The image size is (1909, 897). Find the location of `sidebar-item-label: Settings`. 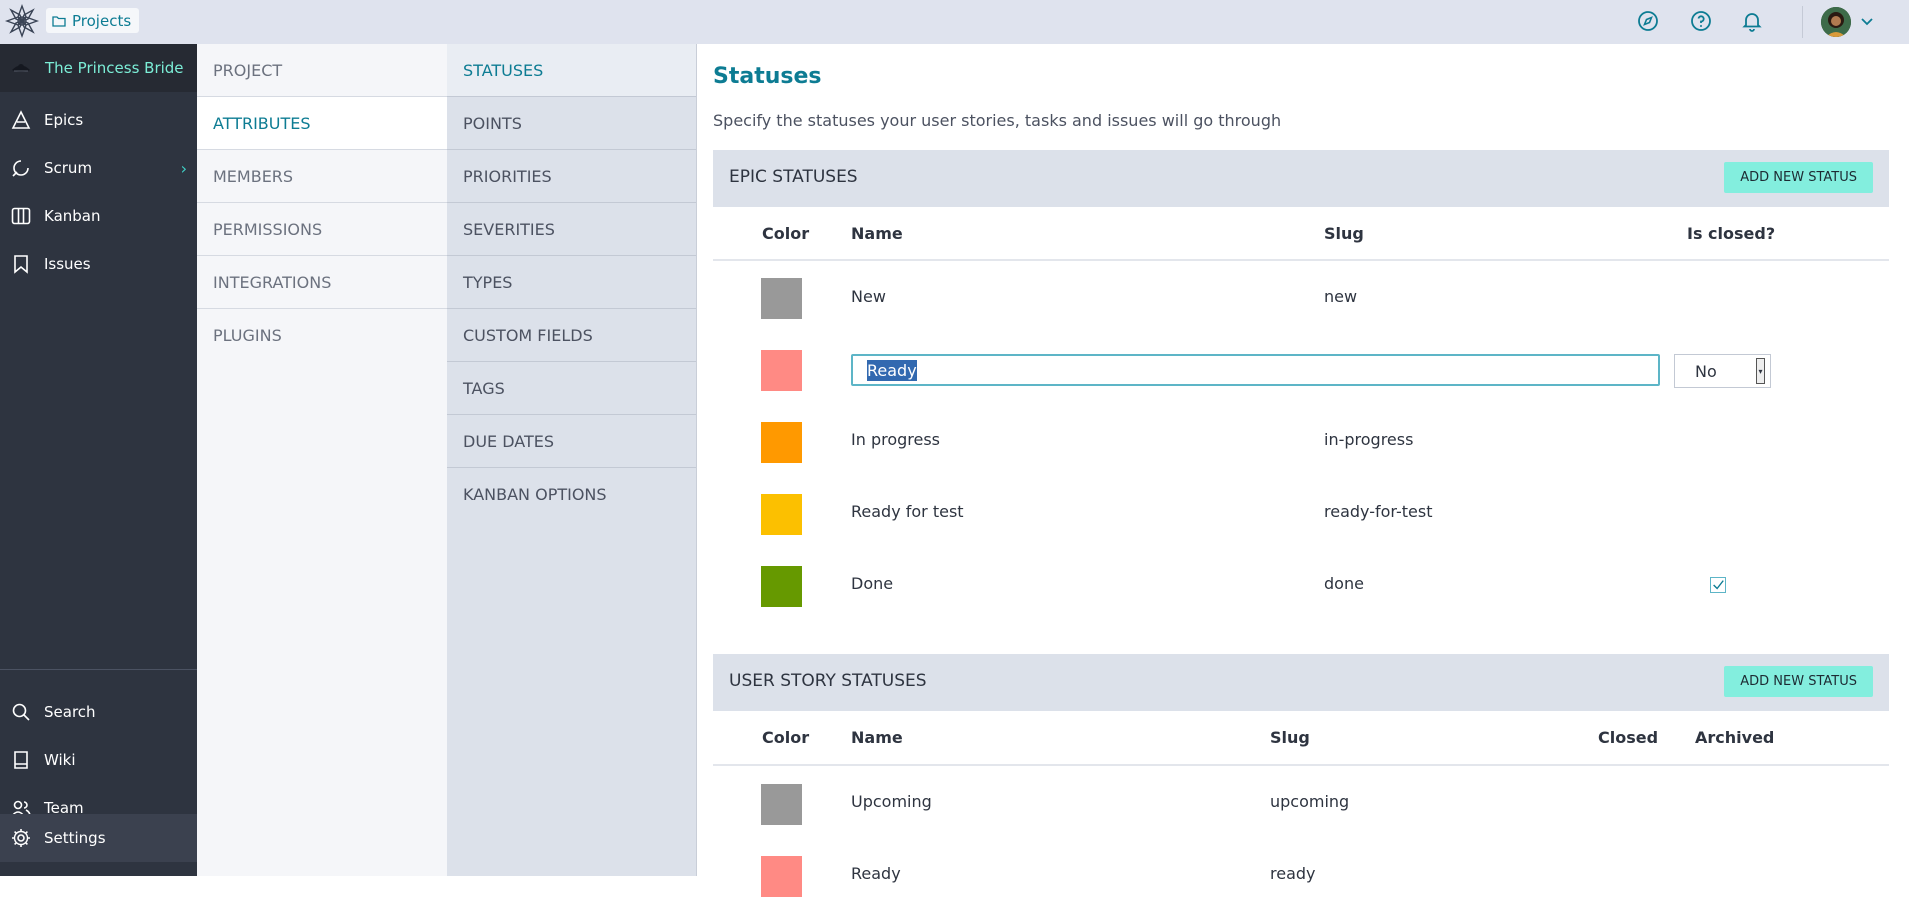

sidebar-item-label: Settings is located at coordinates (75, 838).